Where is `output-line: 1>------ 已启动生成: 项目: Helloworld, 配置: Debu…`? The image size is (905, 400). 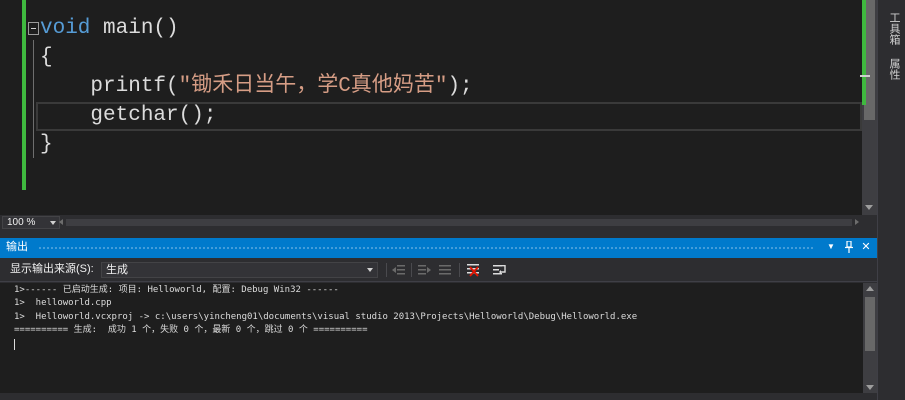
output-line: 1>------ 已启动生成: 项目: Helloworld, 配置: Debu… is located at coordinates (176, 290).